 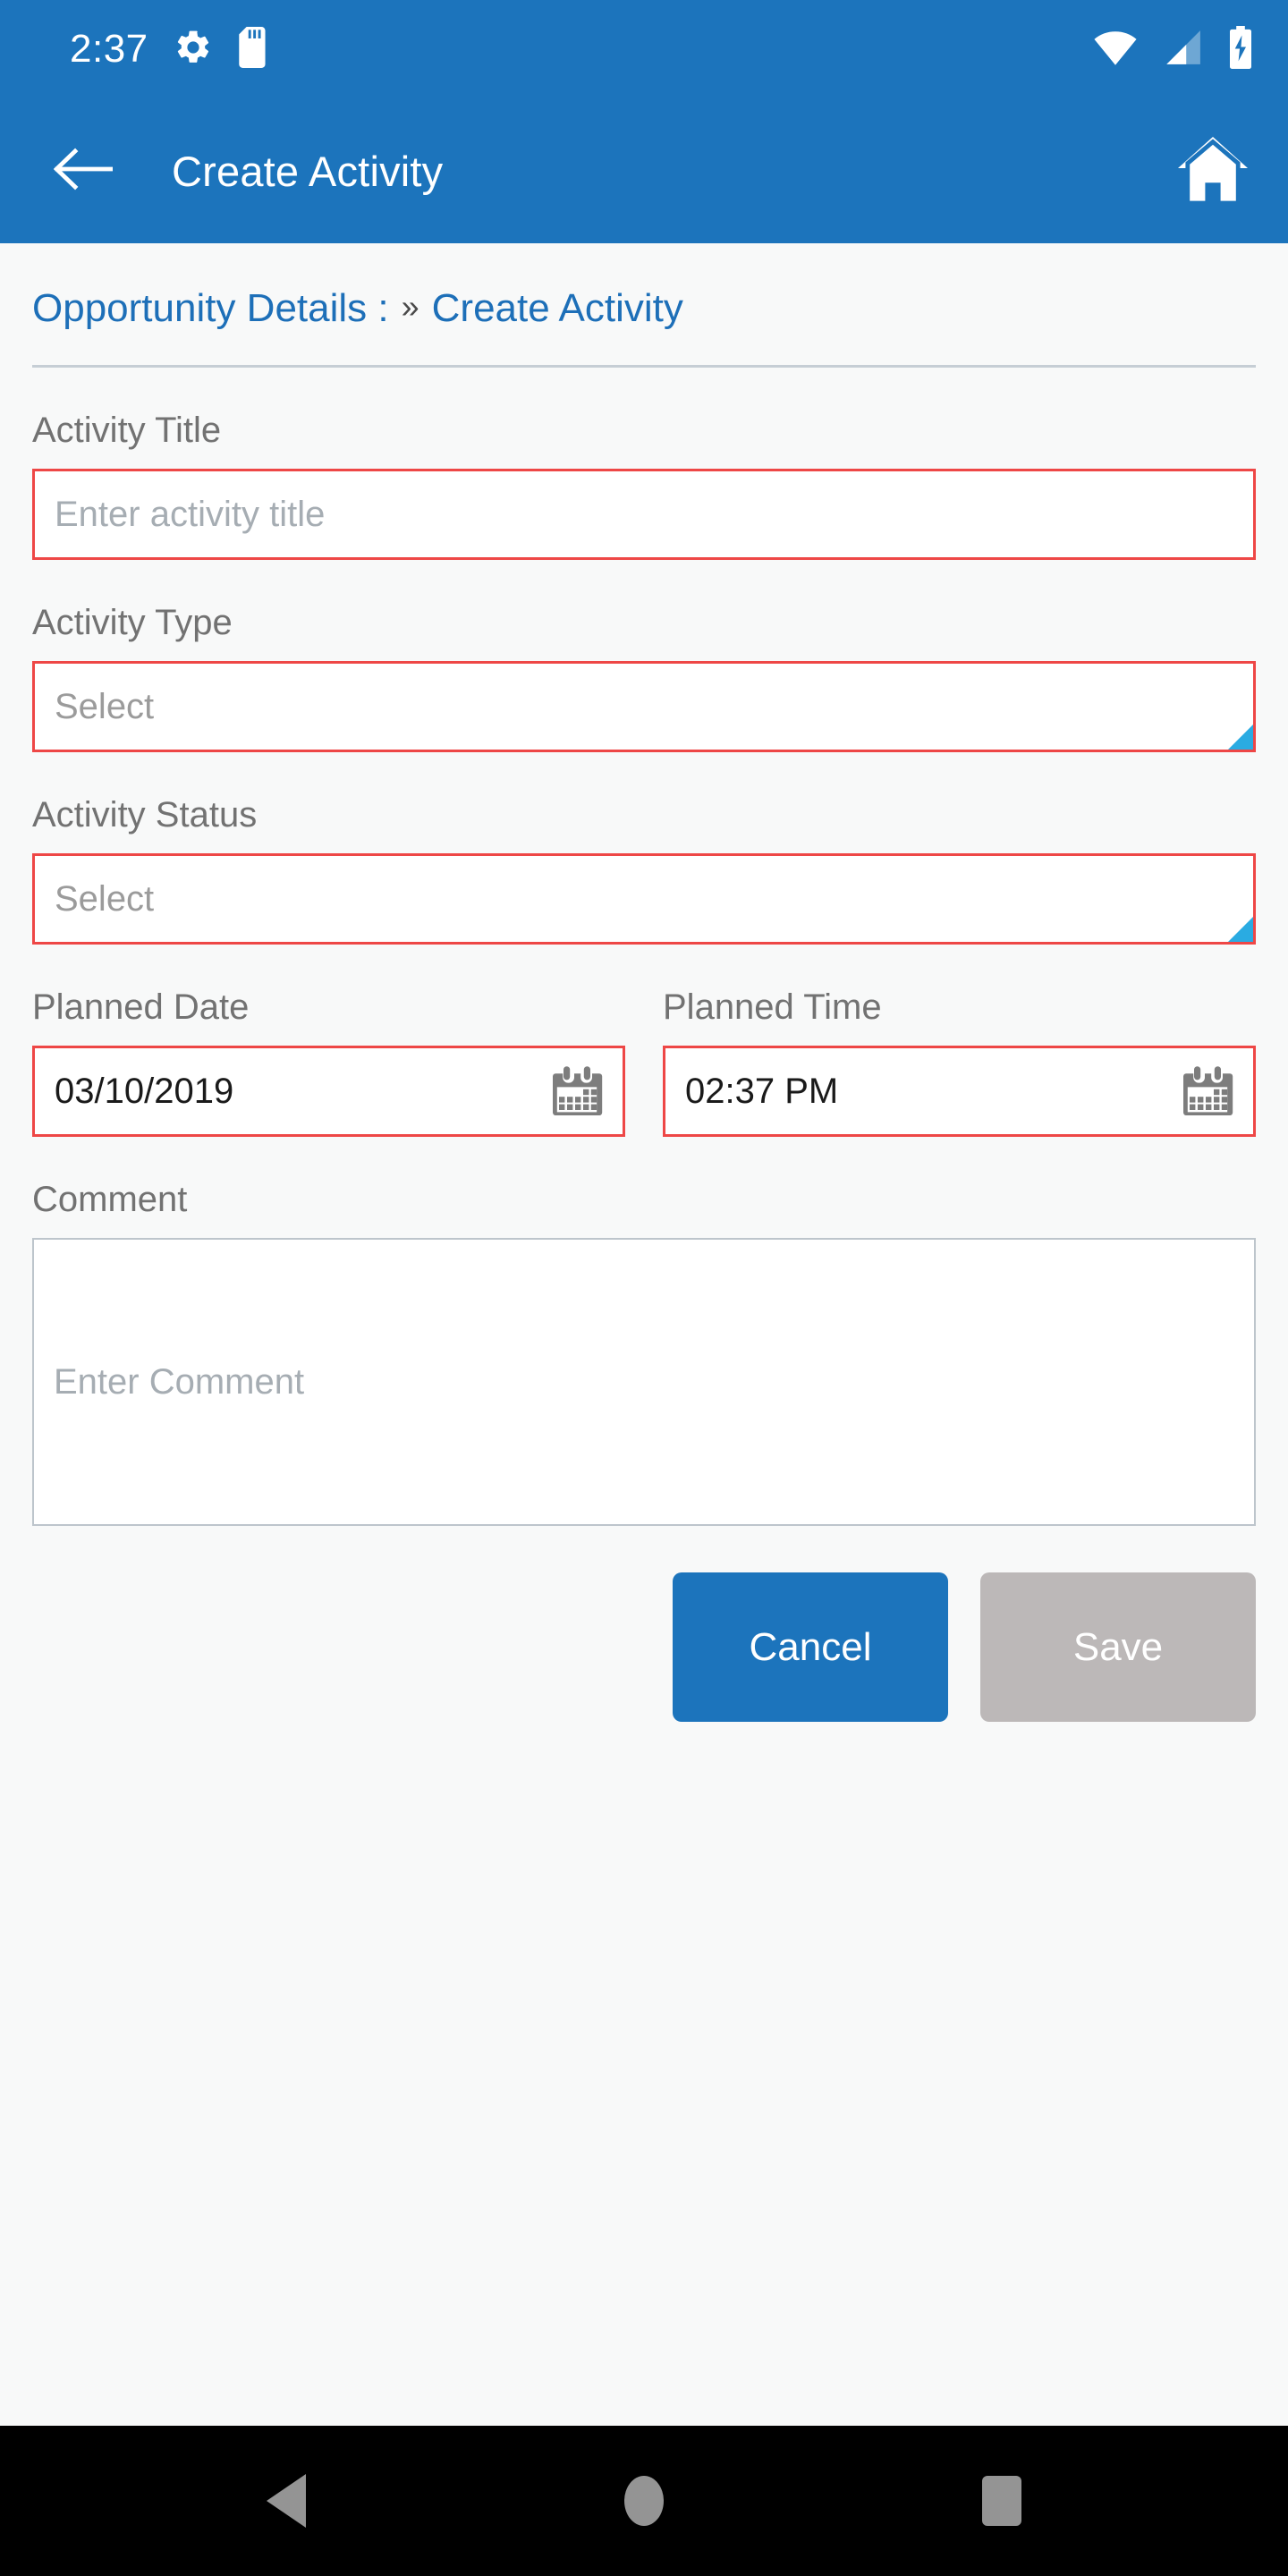 What do you see at coordinates (254, 49) in the screenshot?
I see `sd-card-icon` at bounding box center [254, 49].